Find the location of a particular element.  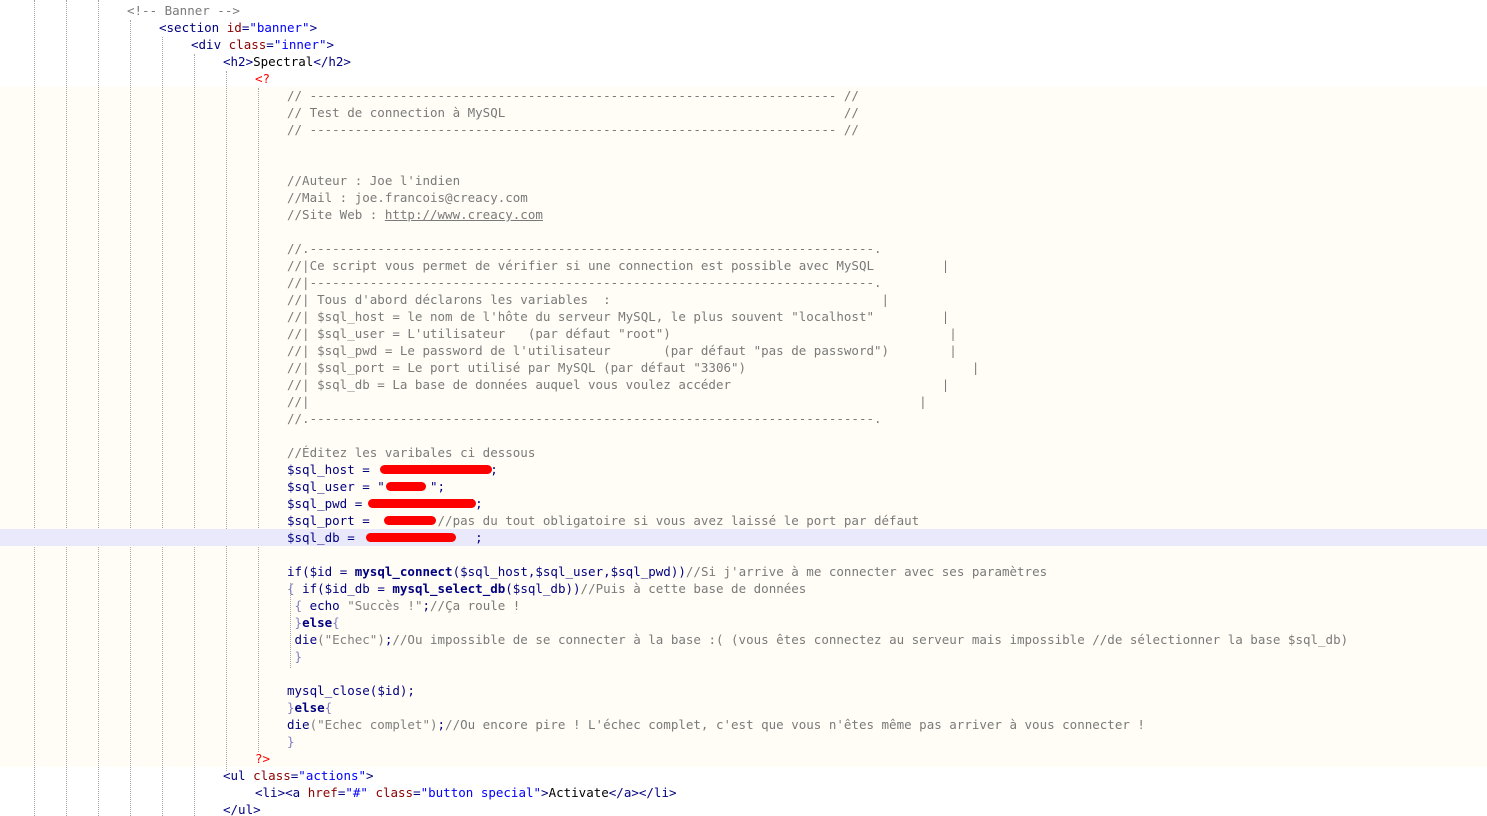

code-line: <? is located at coordinates (743, 78).